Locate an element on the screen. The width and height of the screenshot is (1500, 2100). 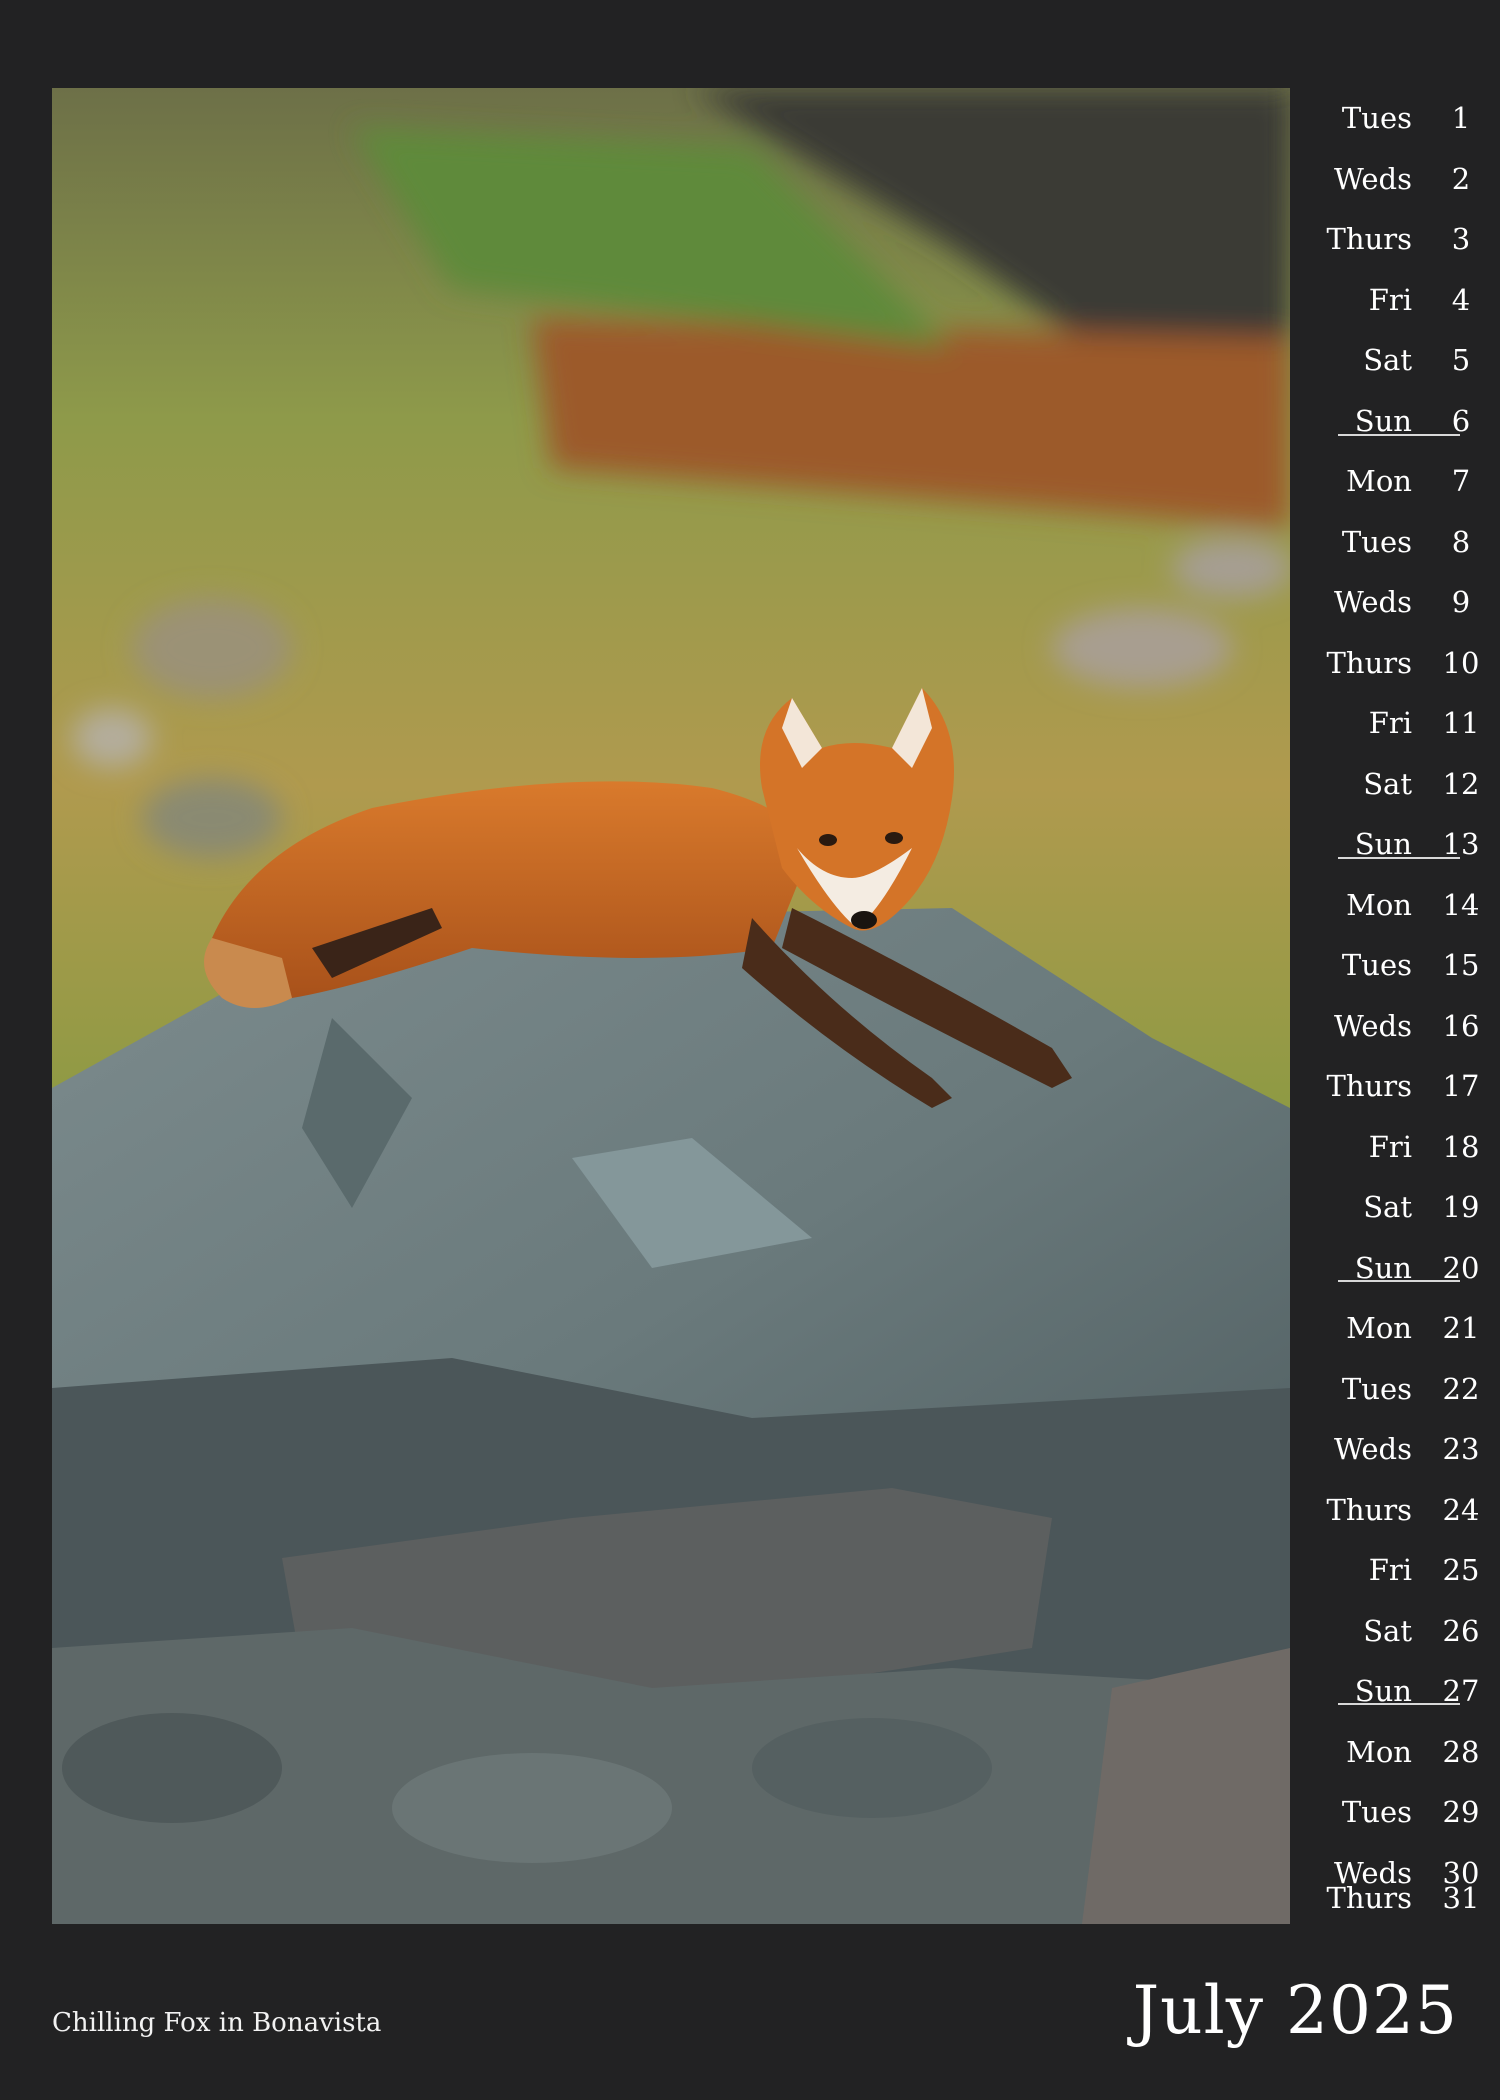
day-row: Sun 27 is located at coordinates (1400, 1691).